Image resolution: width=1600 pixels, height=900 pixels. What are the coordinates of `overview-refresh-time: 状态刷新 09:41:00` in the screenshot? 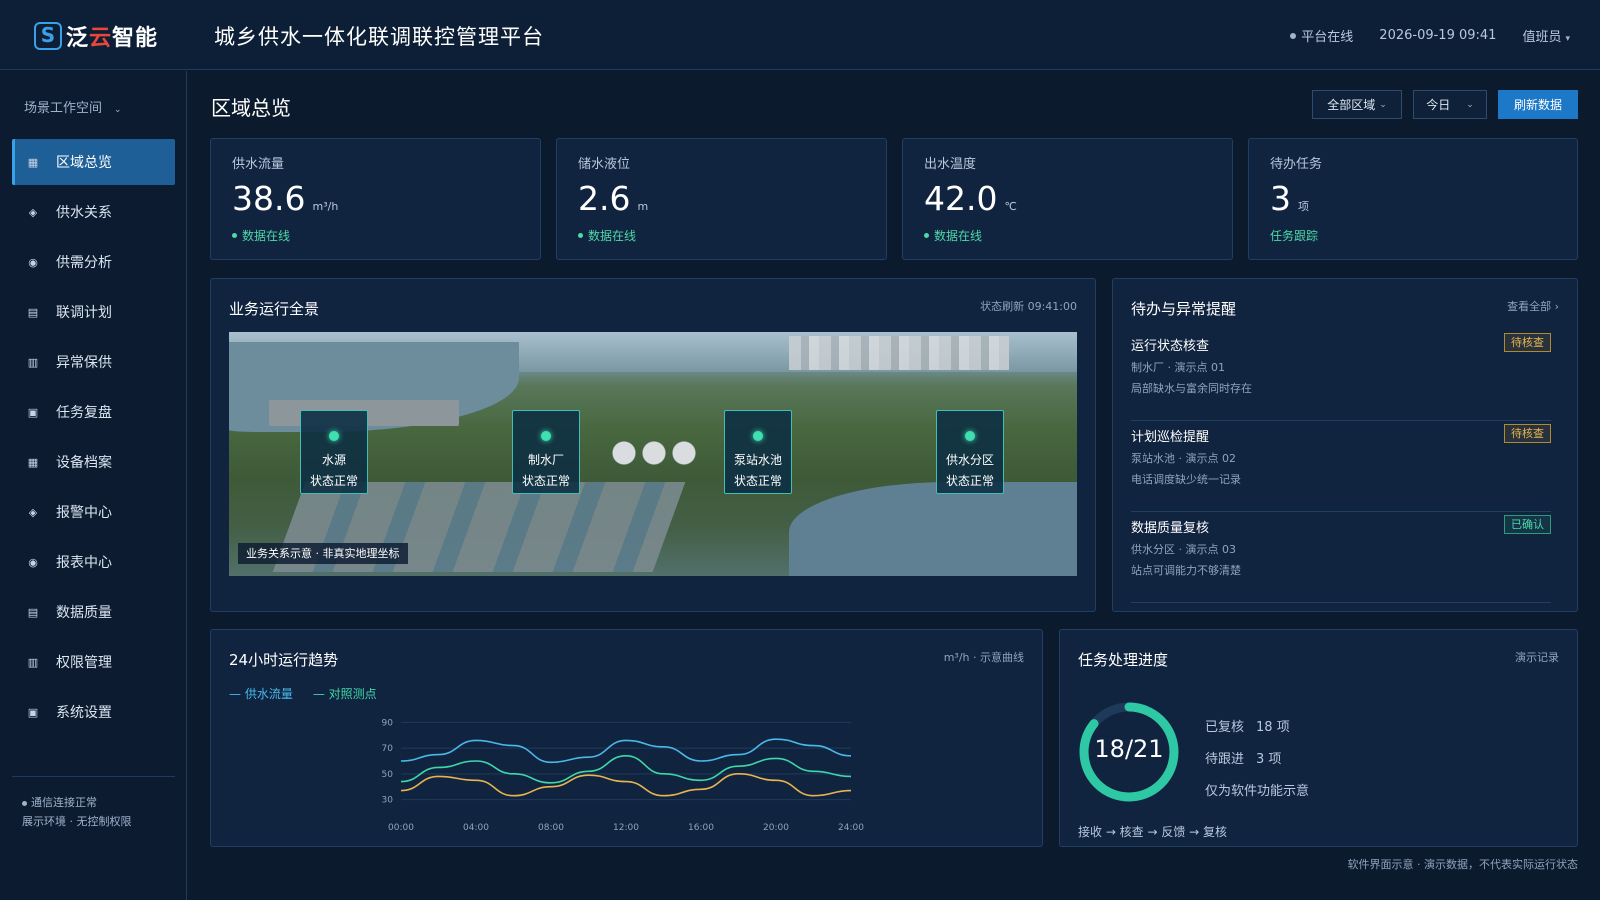 It's located at (1028, 306).